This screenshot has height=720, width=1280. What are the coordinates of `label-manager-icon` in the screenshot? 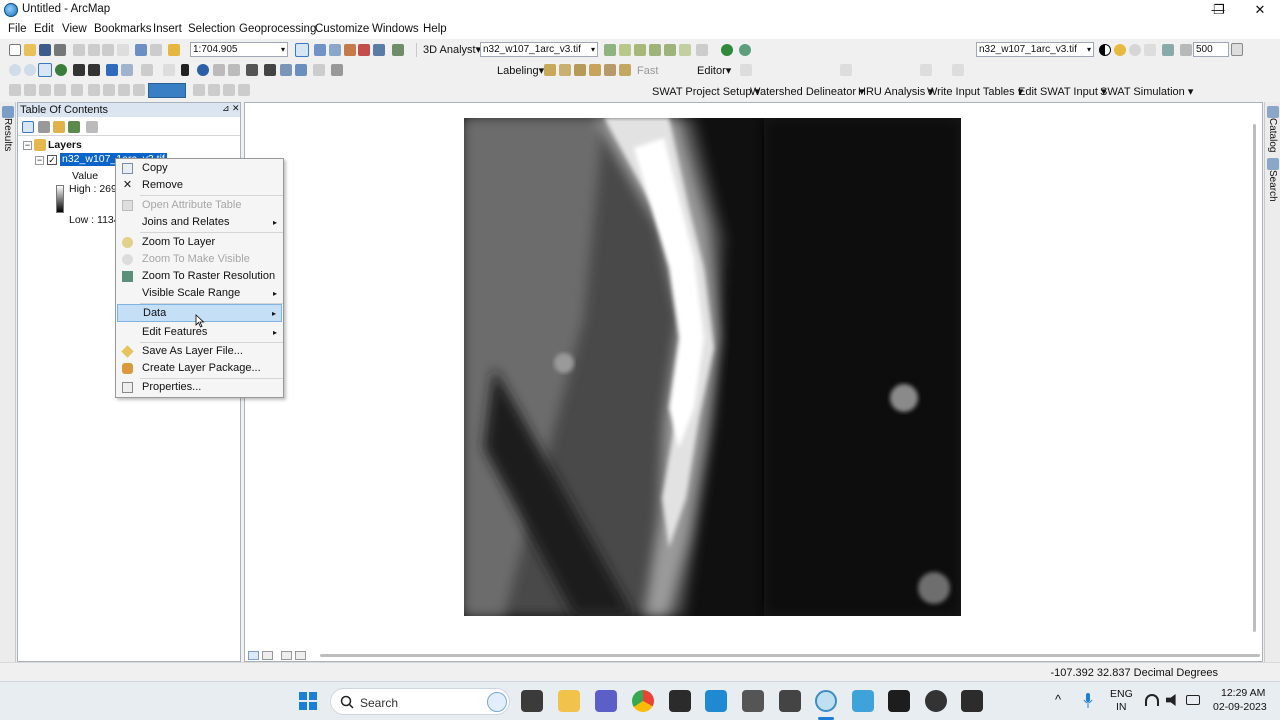 It's located at (550, 70).